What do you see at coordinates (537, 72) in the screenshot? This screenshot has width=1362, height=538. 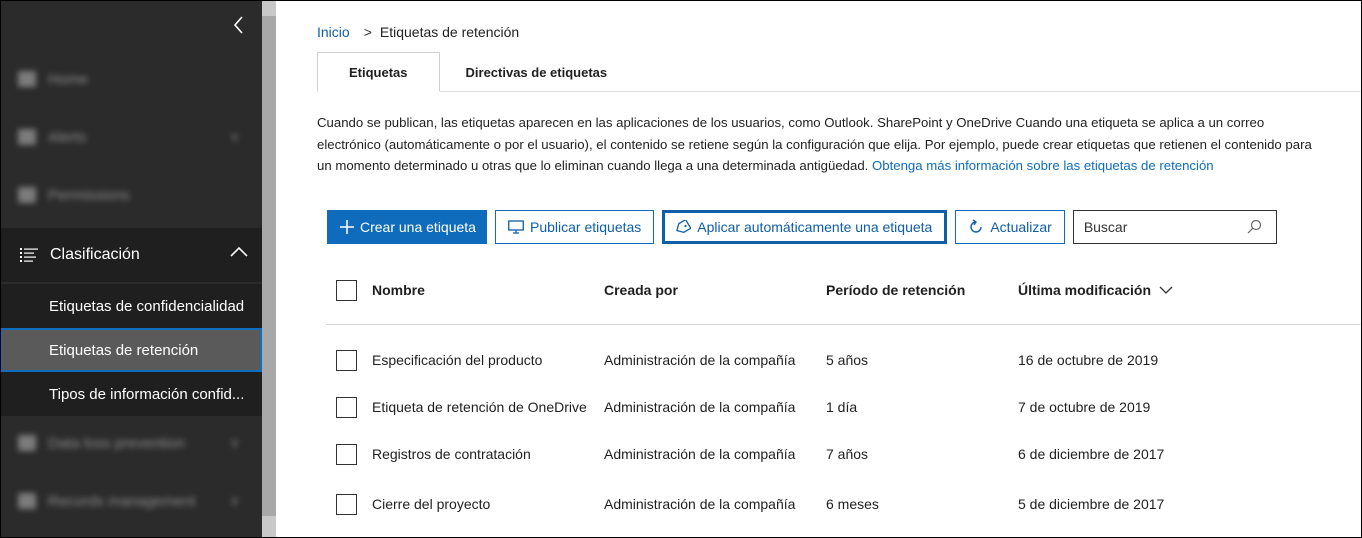 I see `tab-label-policies: Directivas de etiquetas` at bounding box center [537, 72].